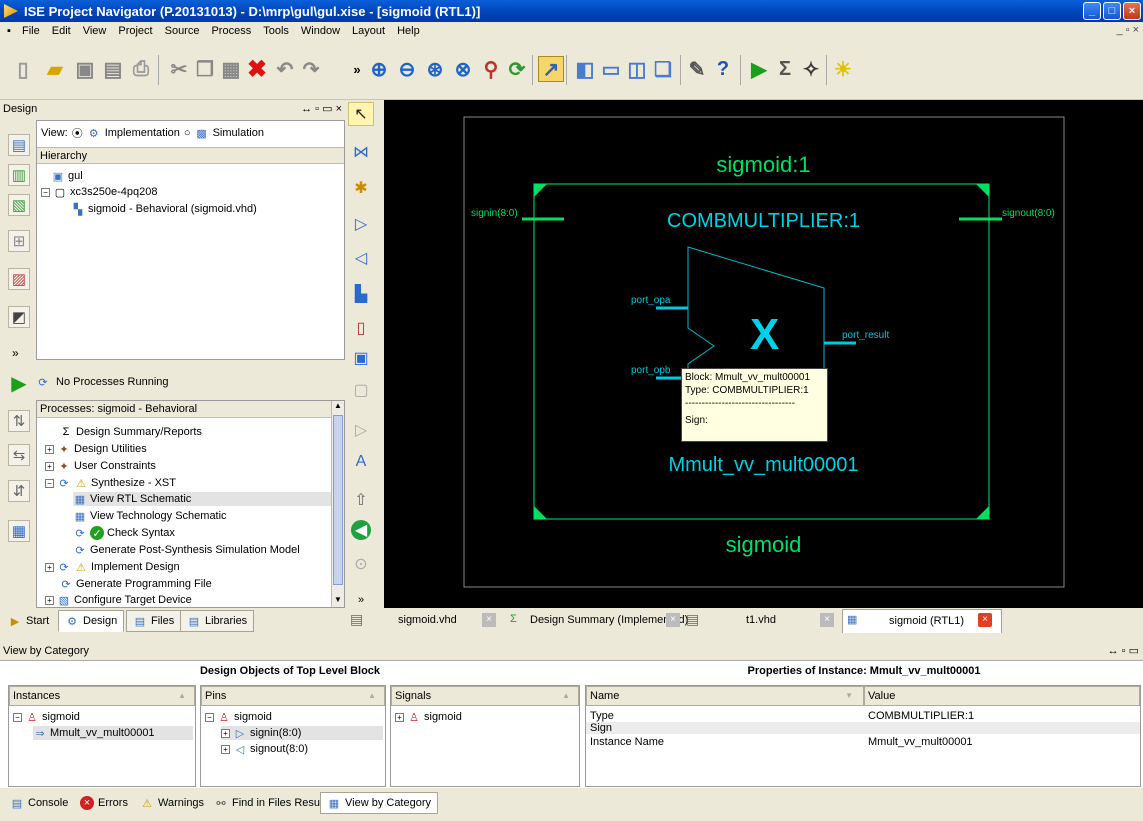 Image resolution: width=1143 pixels, height=821 pixels. I want to click on collapse-chevron-icon: », so click(15, 353).